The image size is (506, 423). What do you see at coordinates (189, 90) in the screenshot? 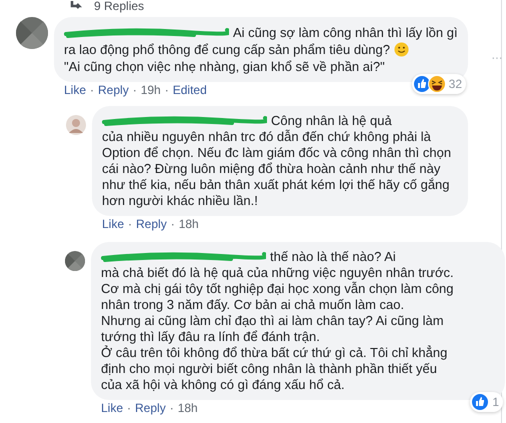
I see `action-link: Edited` at bounding box center [189, 90].